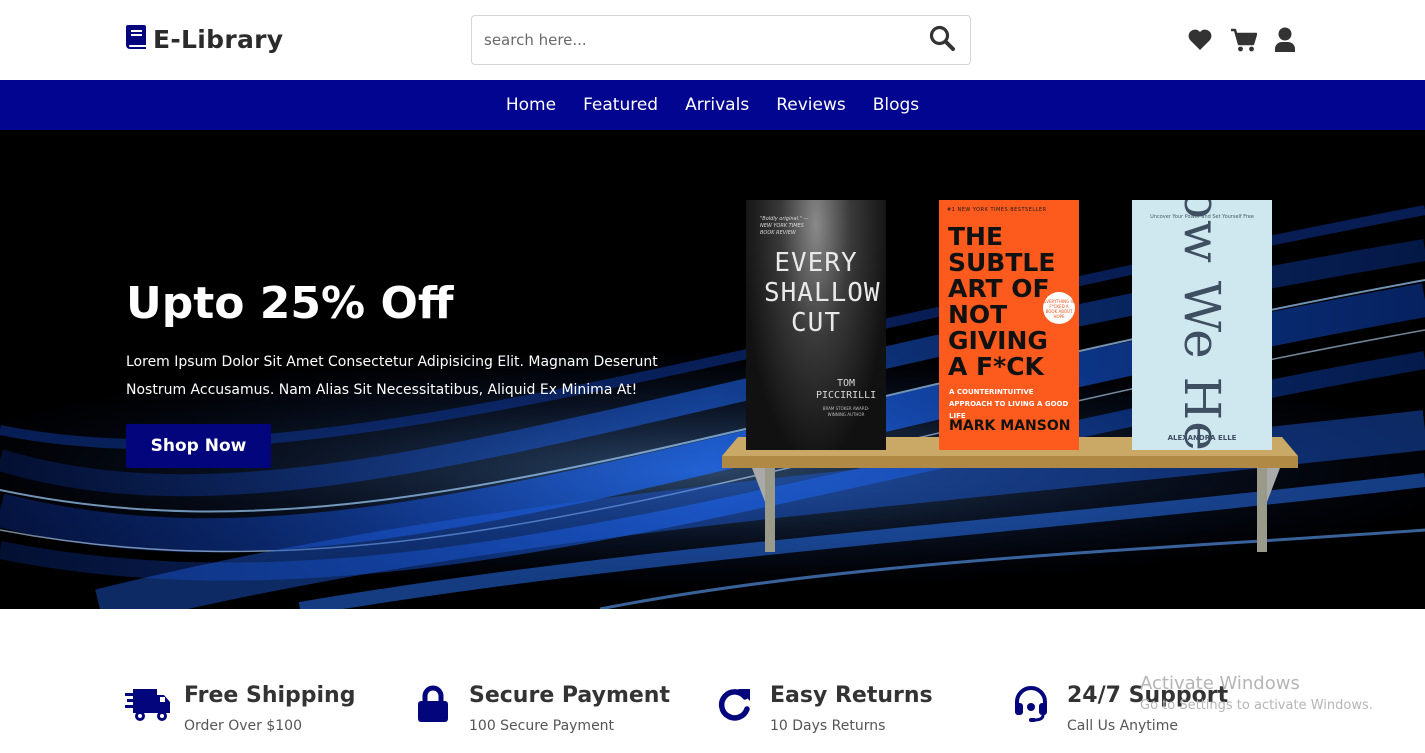 Image resolution: width=1425 pixels, height=753 pixels. What do you see at coordinates (734, 704) in the screenshot?
I see `redo-icon` at bounding box center [734, 704].